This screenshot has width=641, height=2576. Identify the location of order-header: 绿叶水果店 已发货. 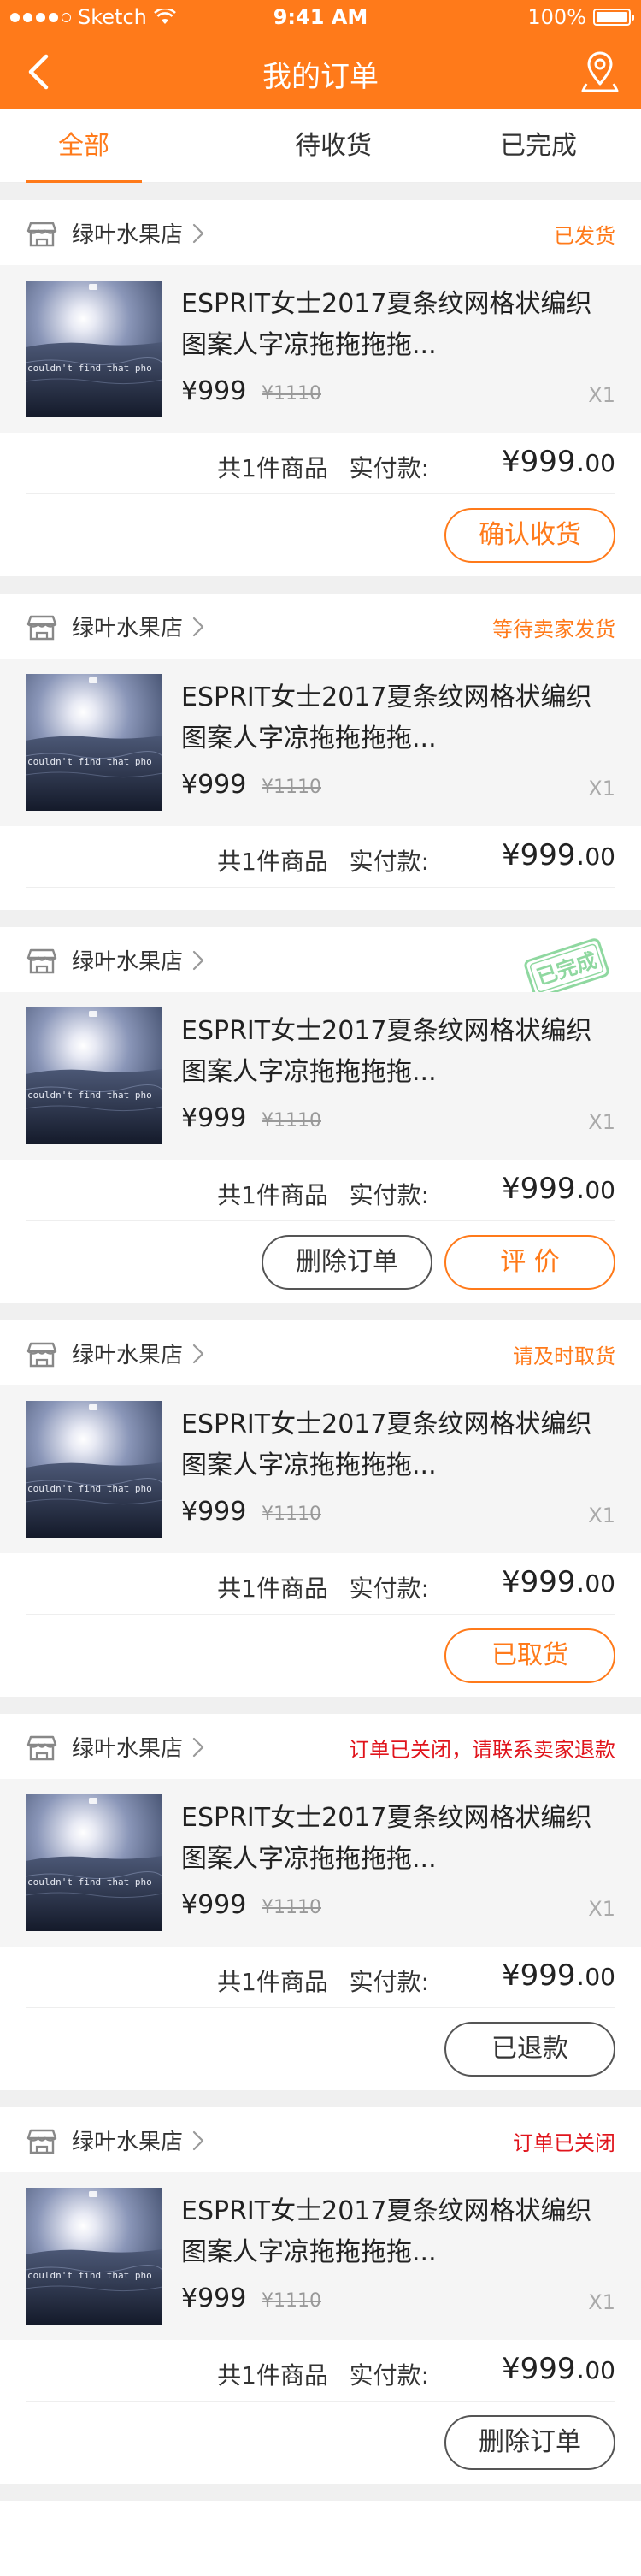
(320, 232).